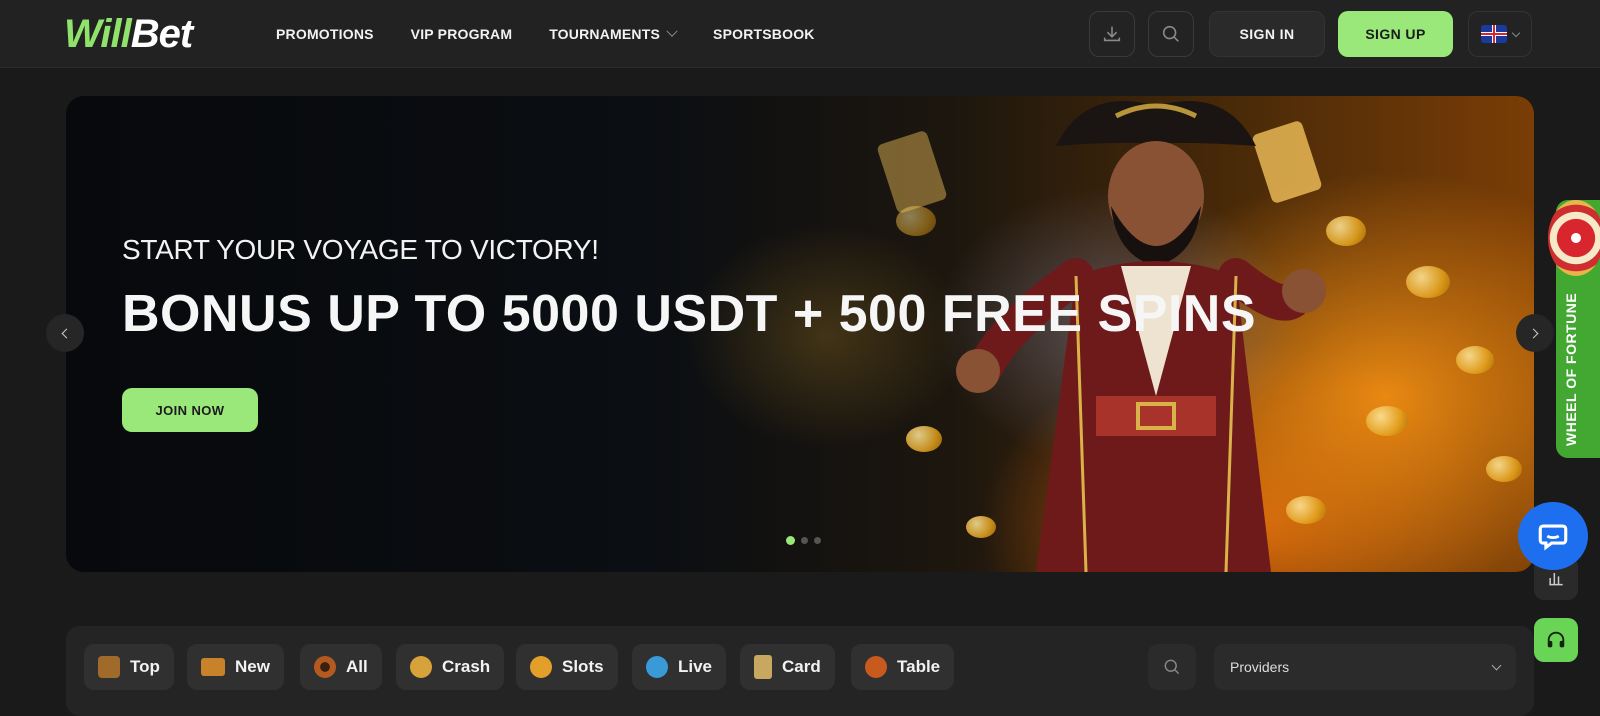  Describe the element at coordinates (919, 666) in the screenshot. I see `category-label: Table` at that location.